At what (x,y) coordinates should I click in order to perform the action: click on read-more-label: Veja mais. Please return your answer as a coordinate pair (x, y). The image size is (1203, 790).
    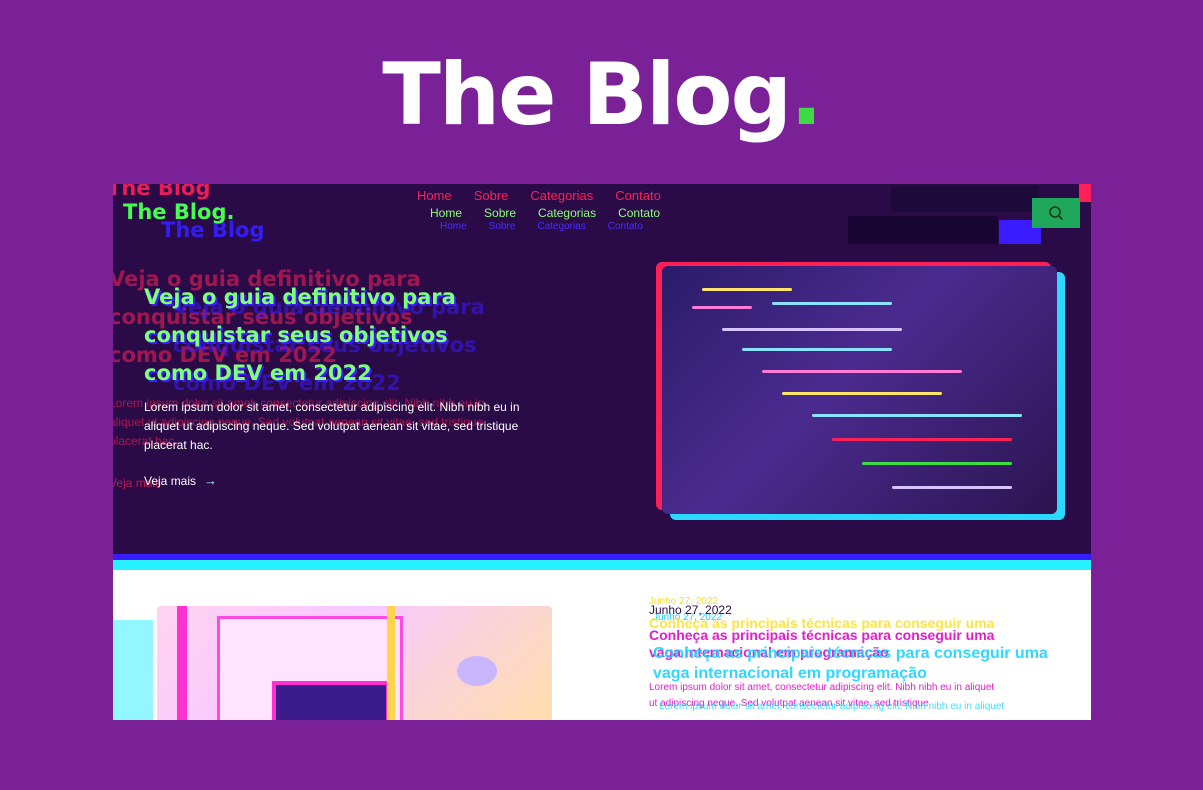
    Looking at the image, I should click on (170, 481).